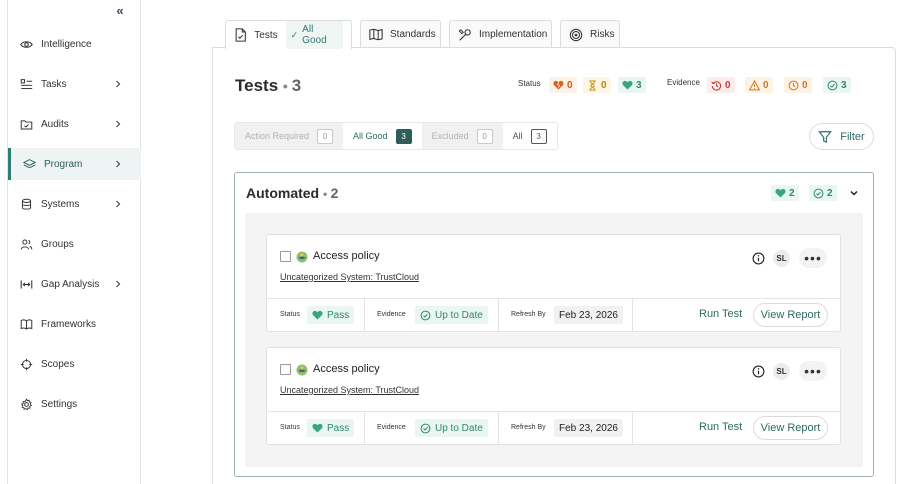 This screenshot has width=900, height=484. I want to click on sidebar-item-scopes: Scopes, so click(74, 364).